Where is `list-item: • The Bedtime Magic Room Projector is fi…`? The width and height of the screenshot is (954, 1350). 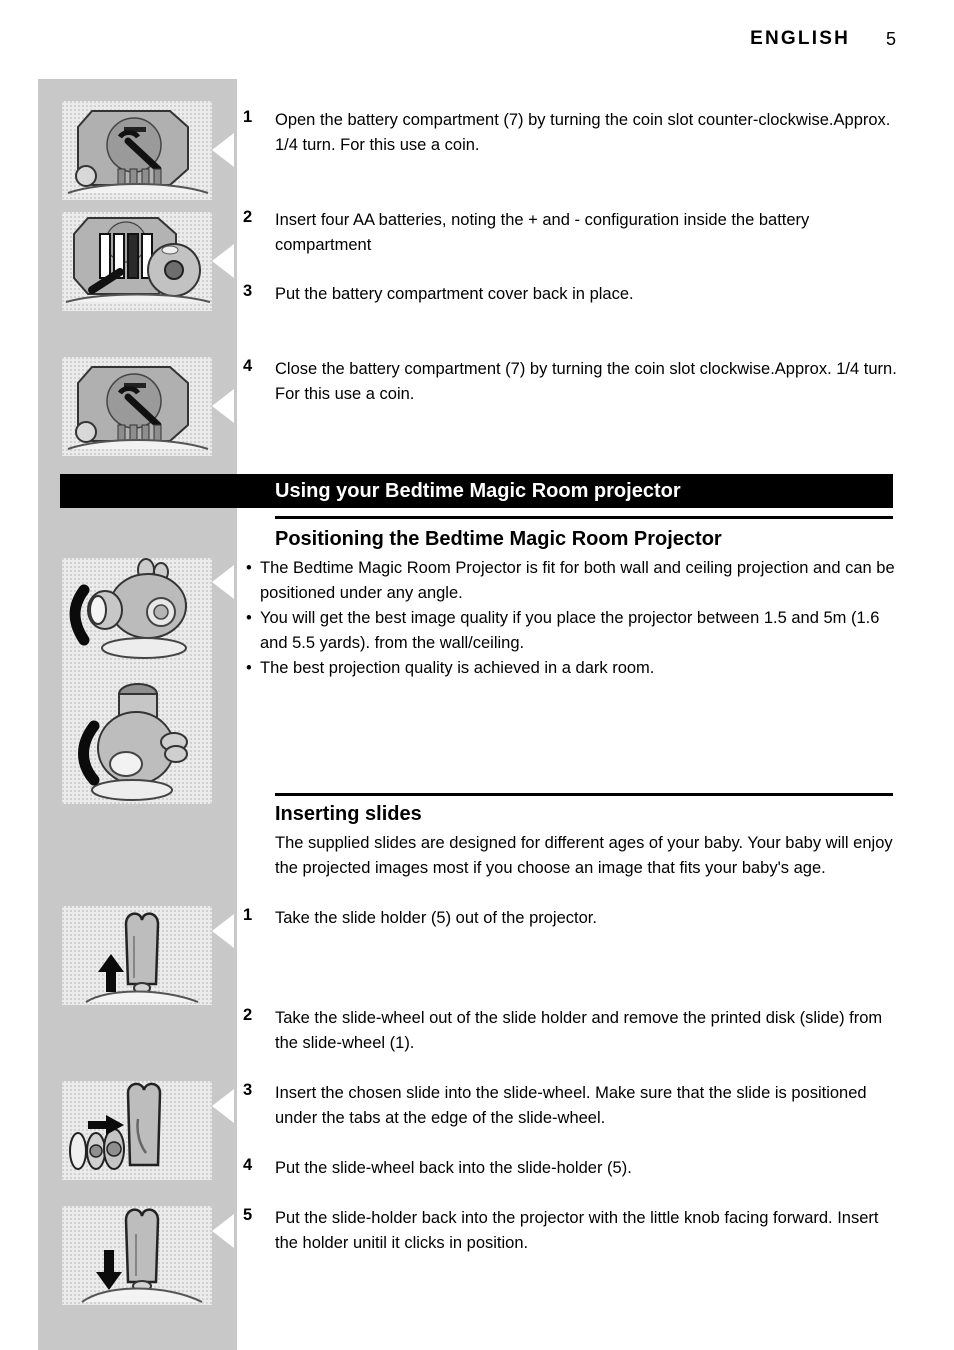 list-item: • The Bedtime Magic Room Projector is fi… is located at coordinates (572, 581).